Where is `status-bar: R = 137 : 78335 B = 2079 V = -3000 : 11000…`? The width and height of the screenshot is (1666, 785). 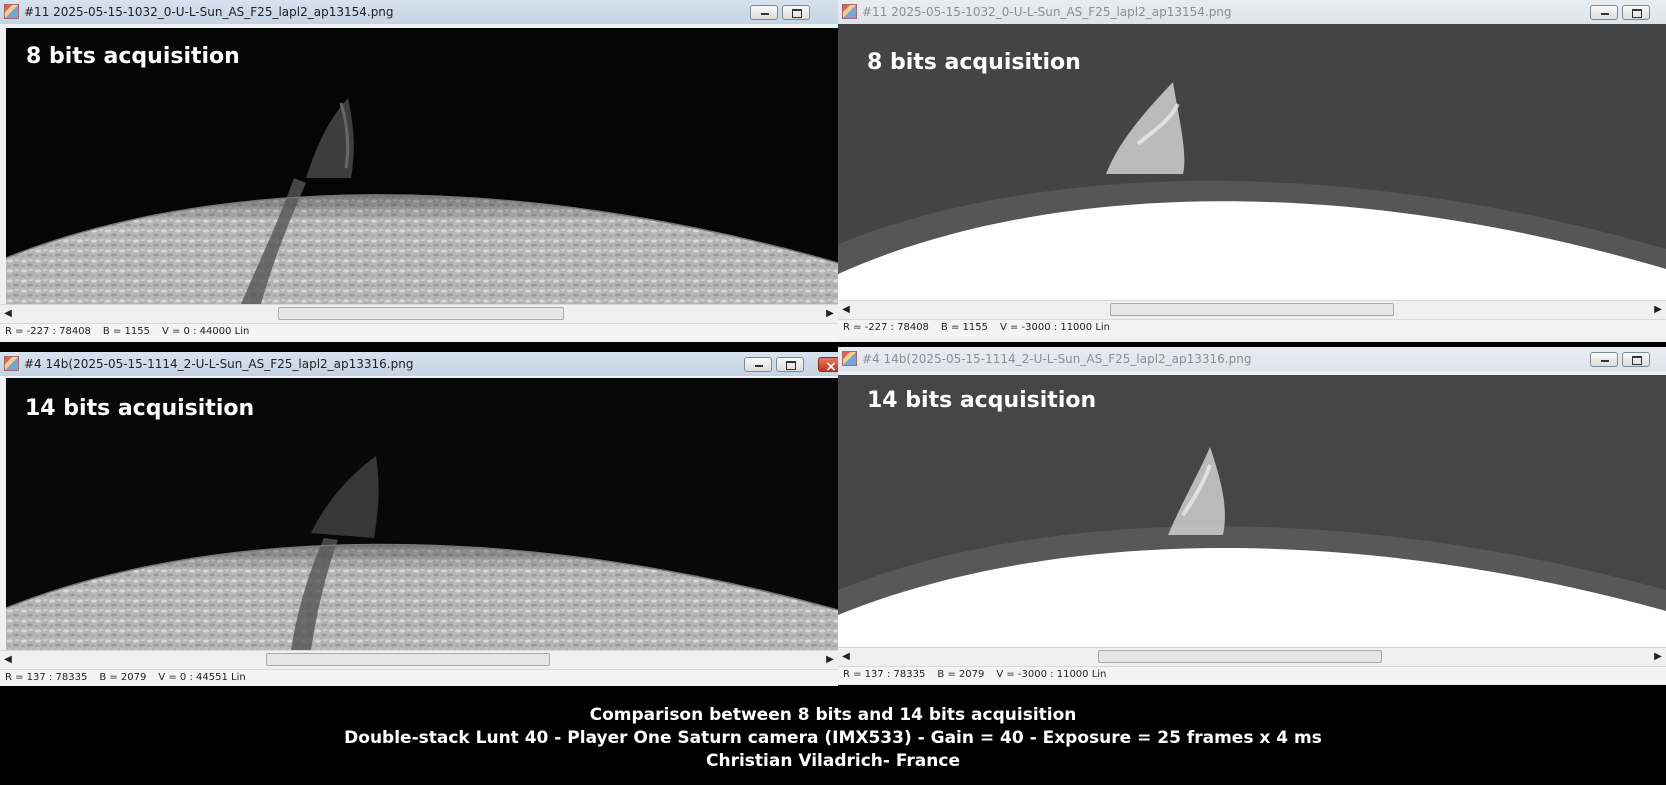
status-bar: R = 137 : 78335 B = 2079 V = -3000 : 11000… is located at coordinates (1252, 674).